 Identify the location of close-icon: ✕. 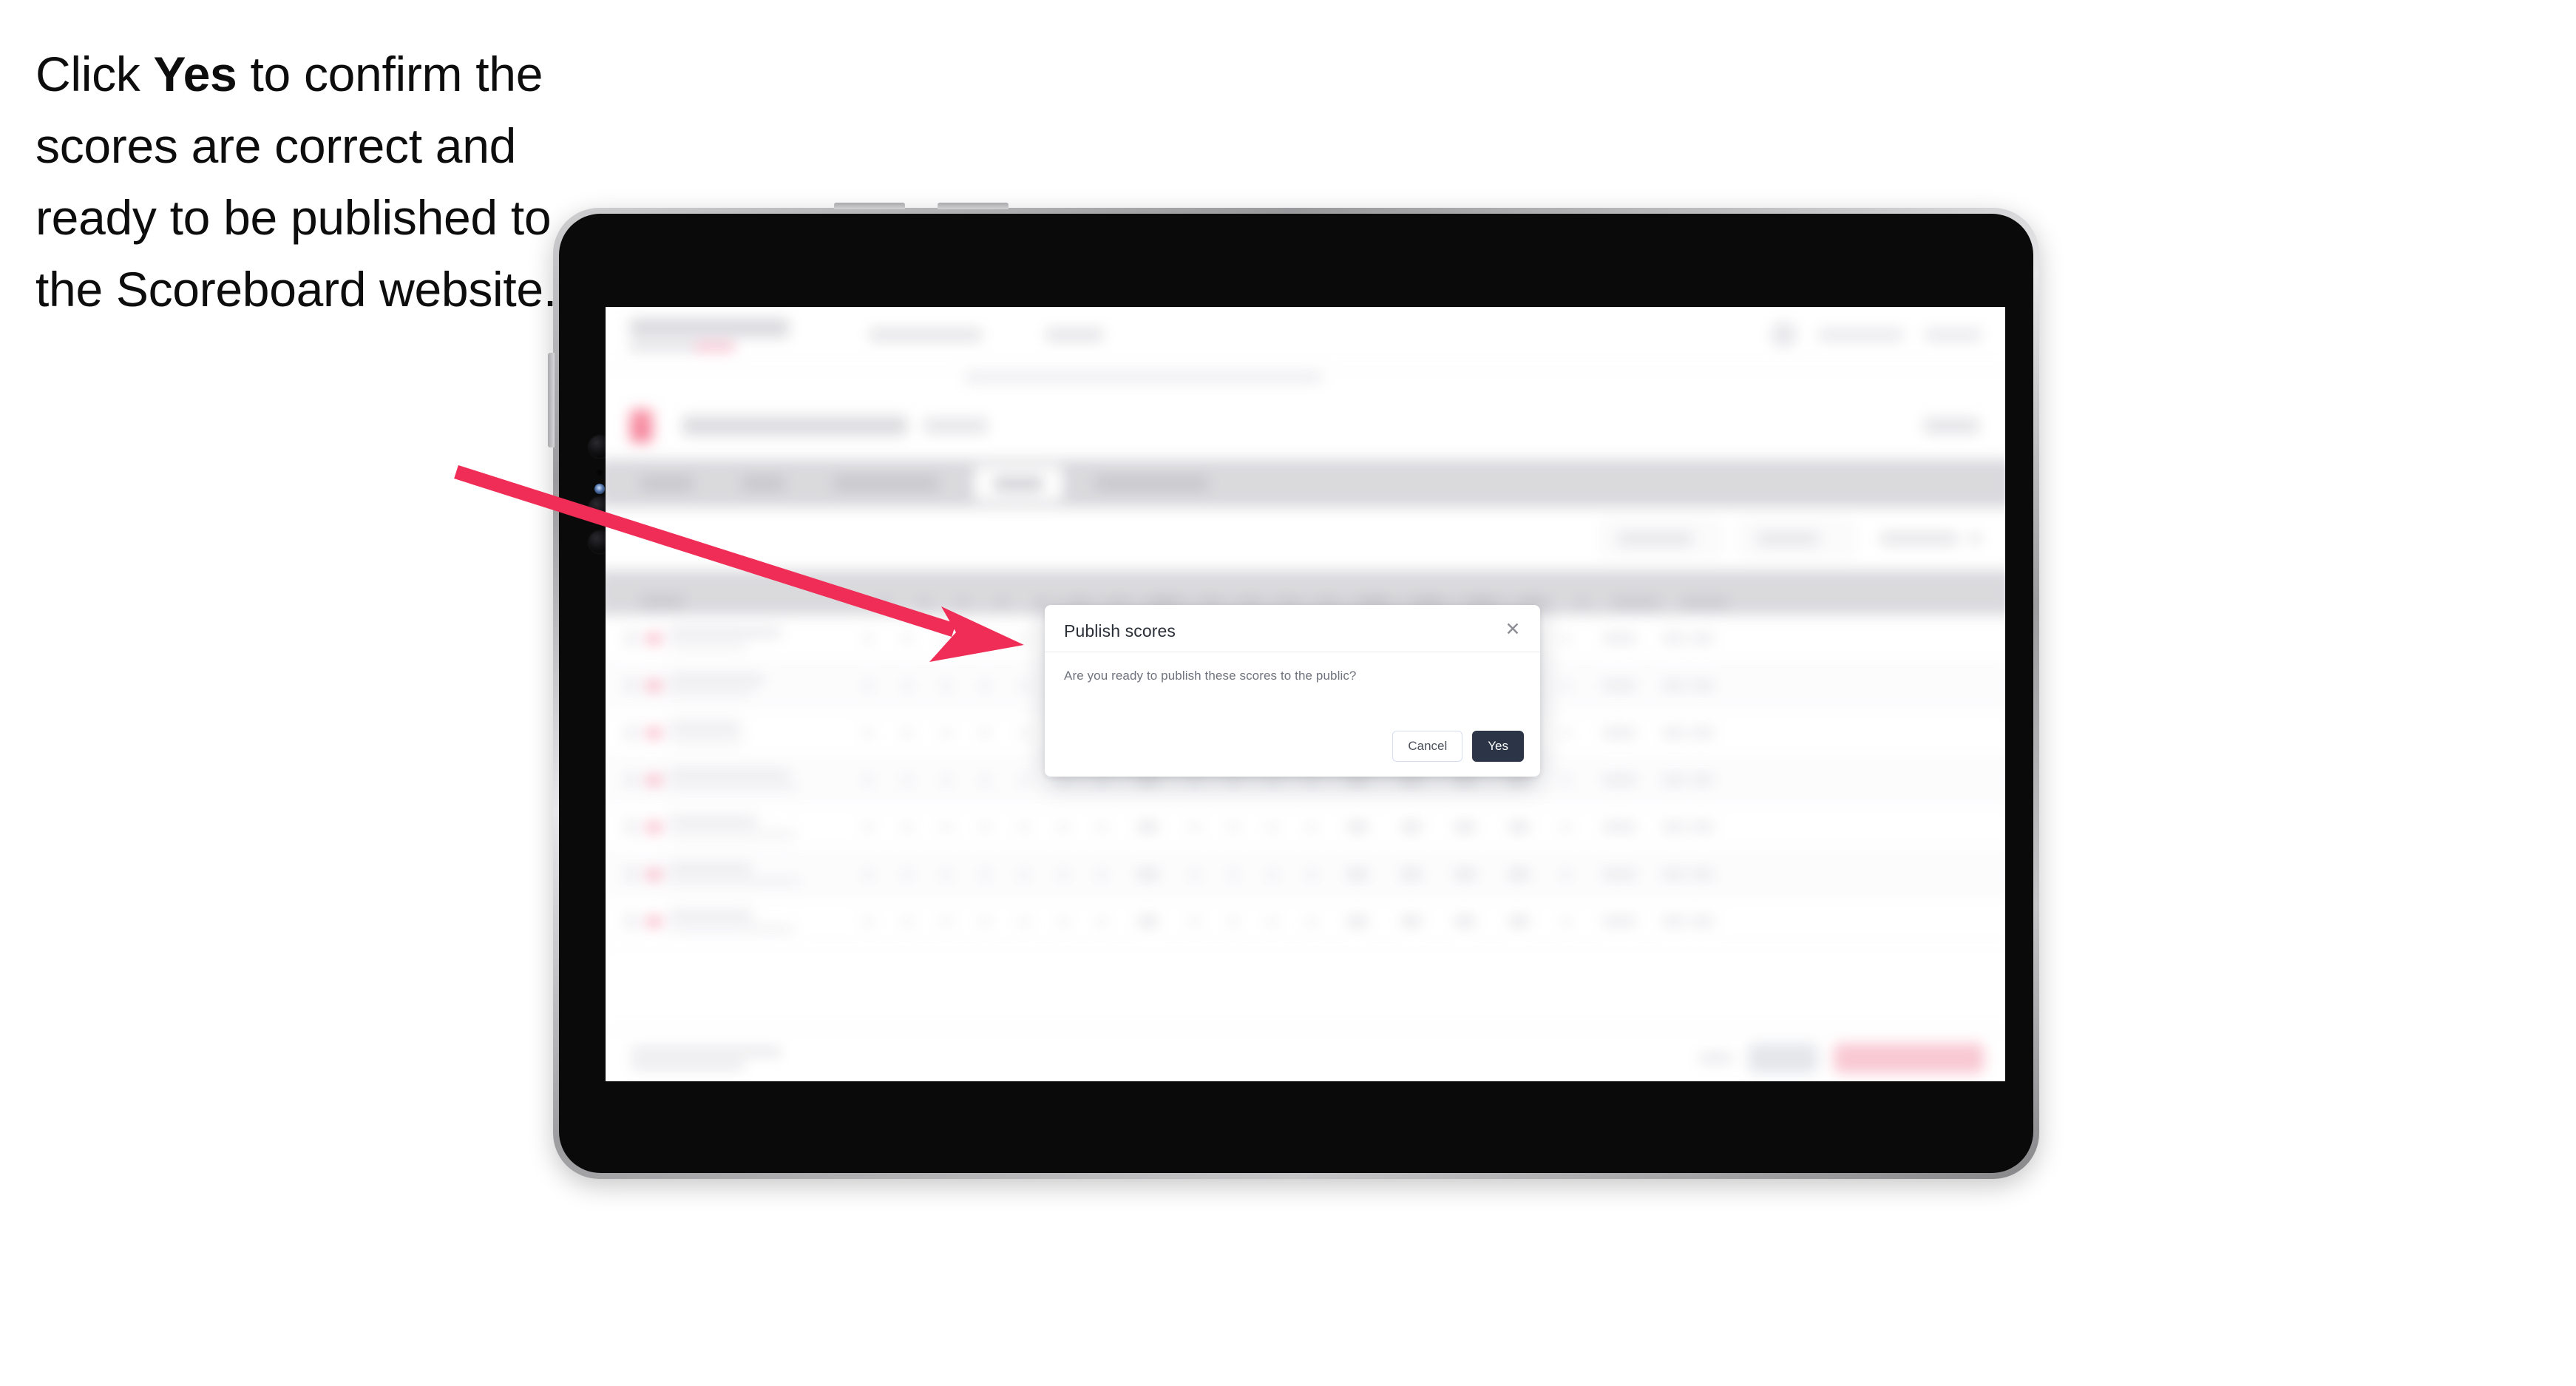
(1513, 629).